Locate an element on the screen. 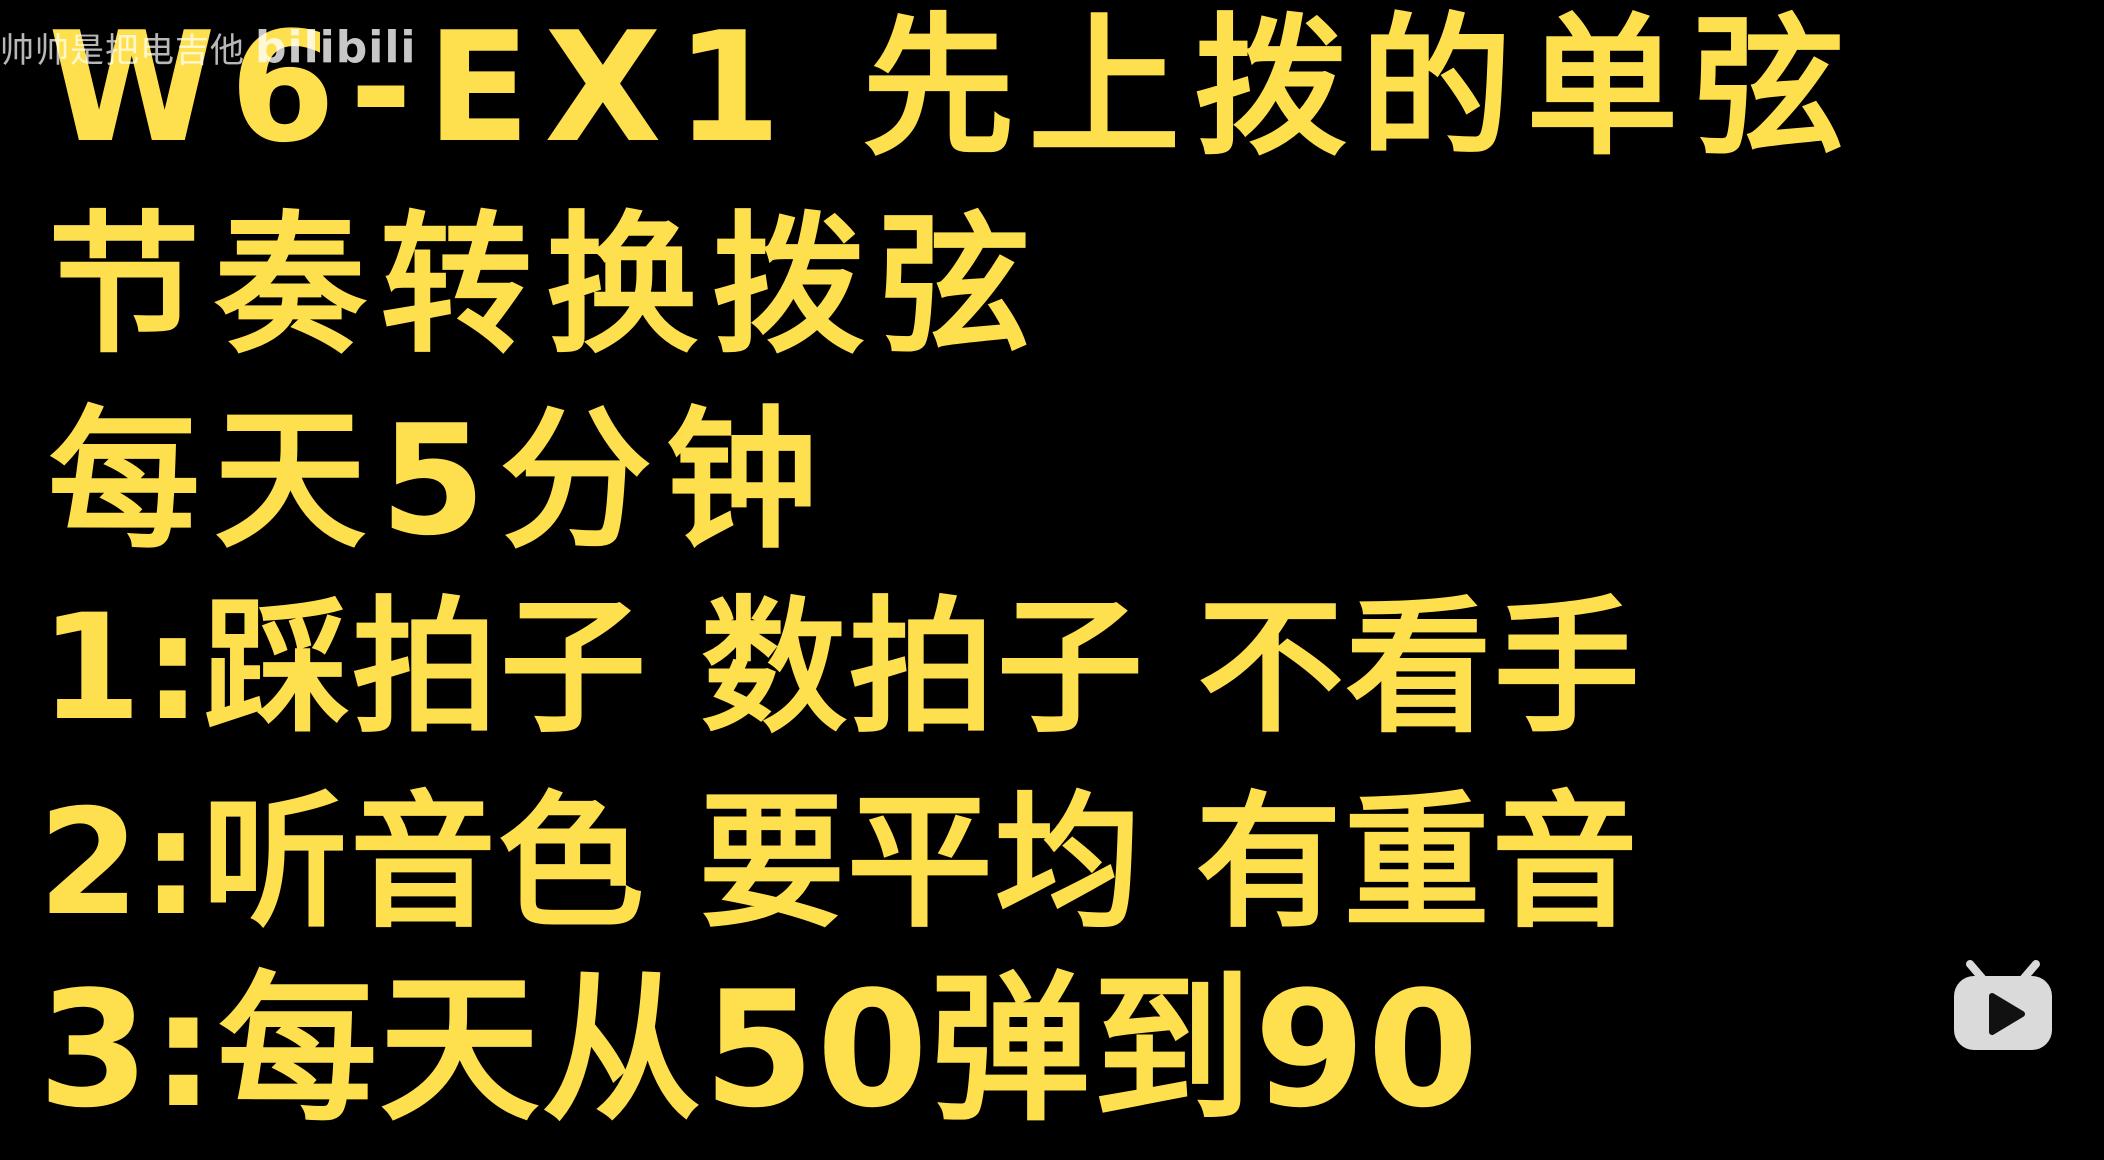  tip-line-1: 1:踩拍子 数拍子 不看手 is located at coordinates (841, 668).